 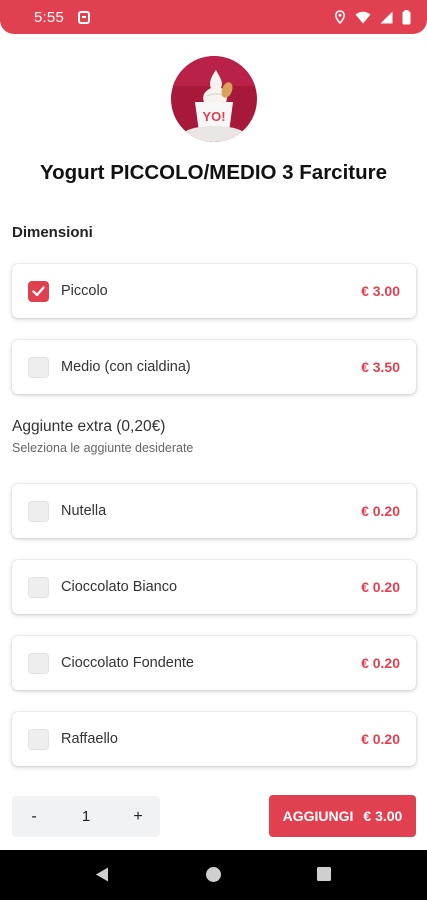 What do you see at coordinates (89, 739) in the screenshot?
I see `option-label: Raffaello` at bounding box center [89, 739].